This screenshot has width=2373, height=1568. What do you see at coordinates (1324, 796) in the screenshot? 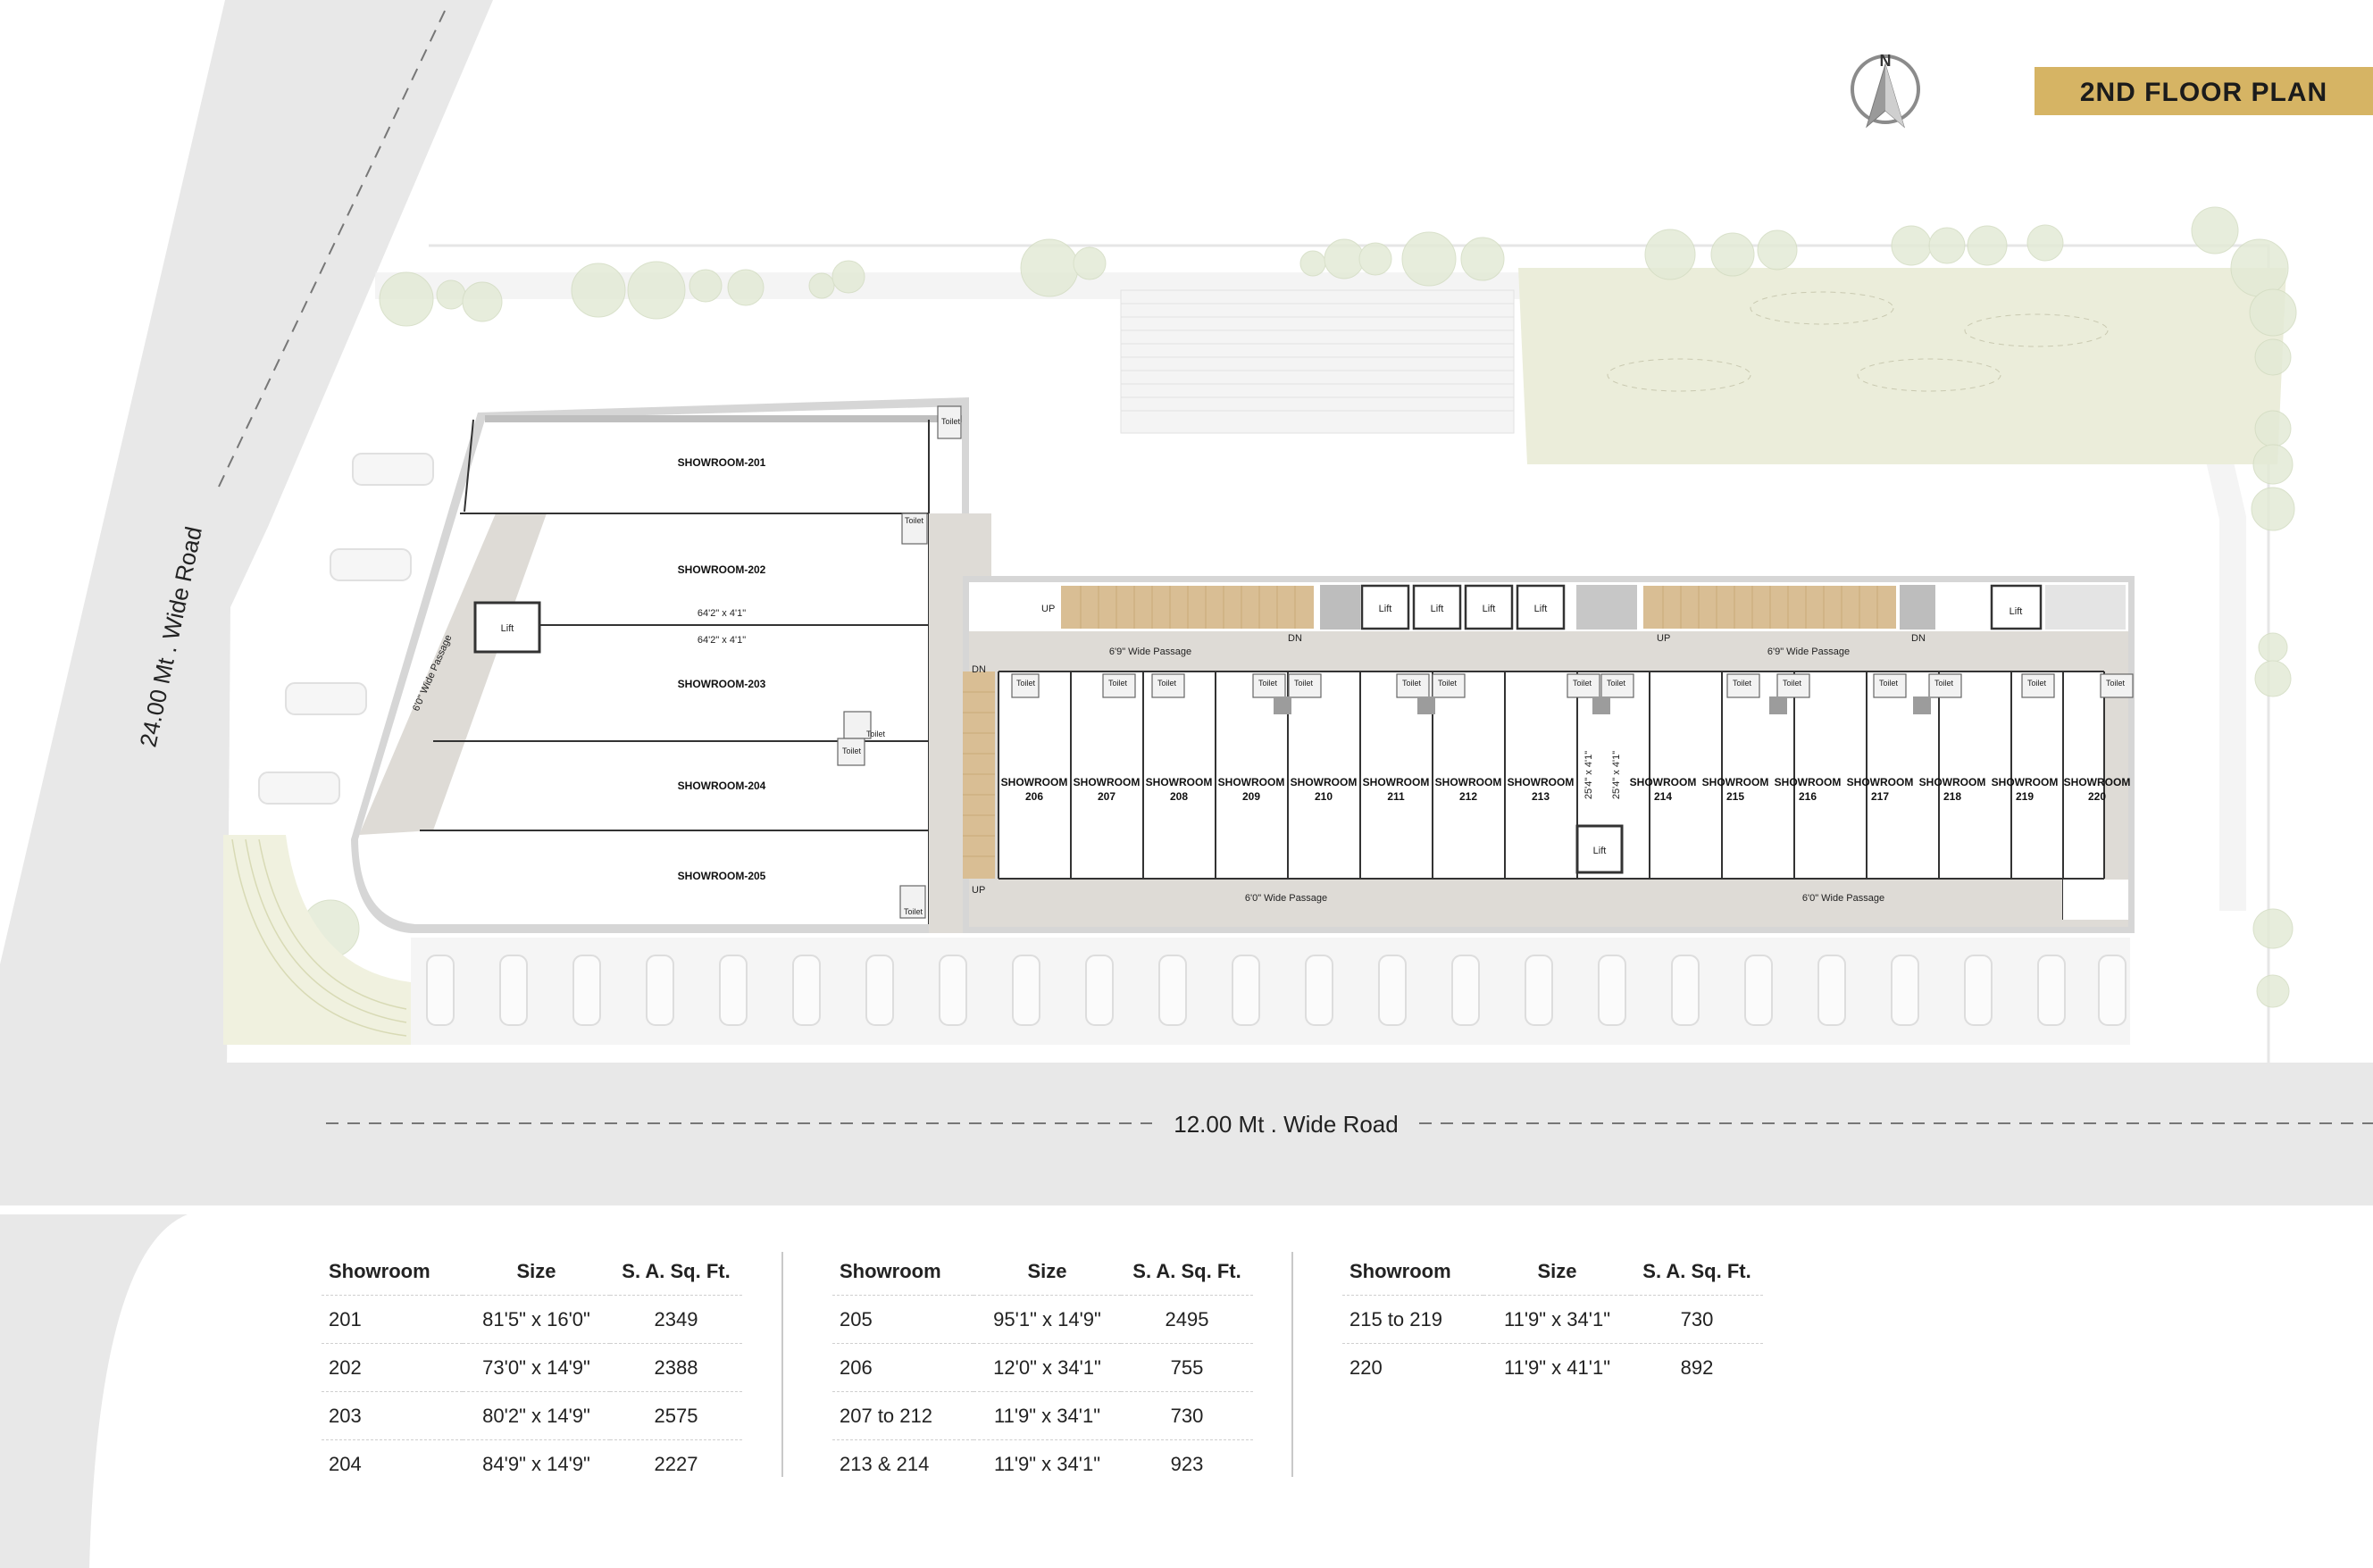
I see `row-num-210: 210` at bounding box center [1324, 796].